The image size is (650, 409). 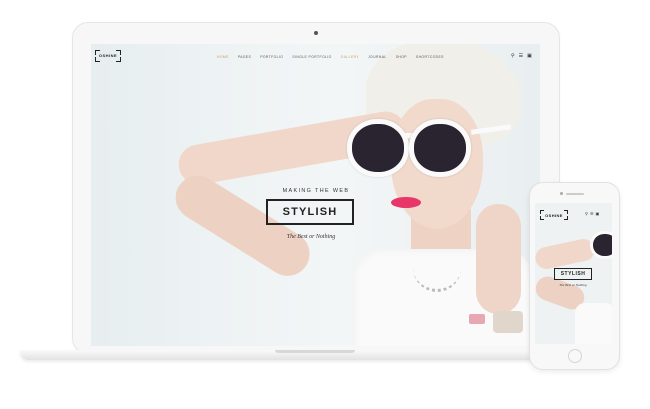 I want to click on hero-image-ring, so click(x=477, y=319).